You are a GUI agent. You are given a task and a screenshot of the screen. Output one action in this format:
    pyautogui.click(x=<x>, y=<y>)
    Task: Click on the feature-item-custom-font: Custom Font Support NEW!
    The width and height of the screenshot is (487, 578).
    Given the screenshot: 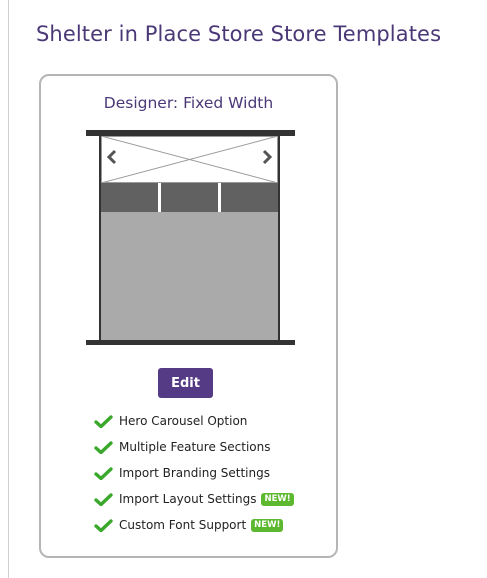 What is the action you would take?
    pyautogui.click(x=194, y=525)
    